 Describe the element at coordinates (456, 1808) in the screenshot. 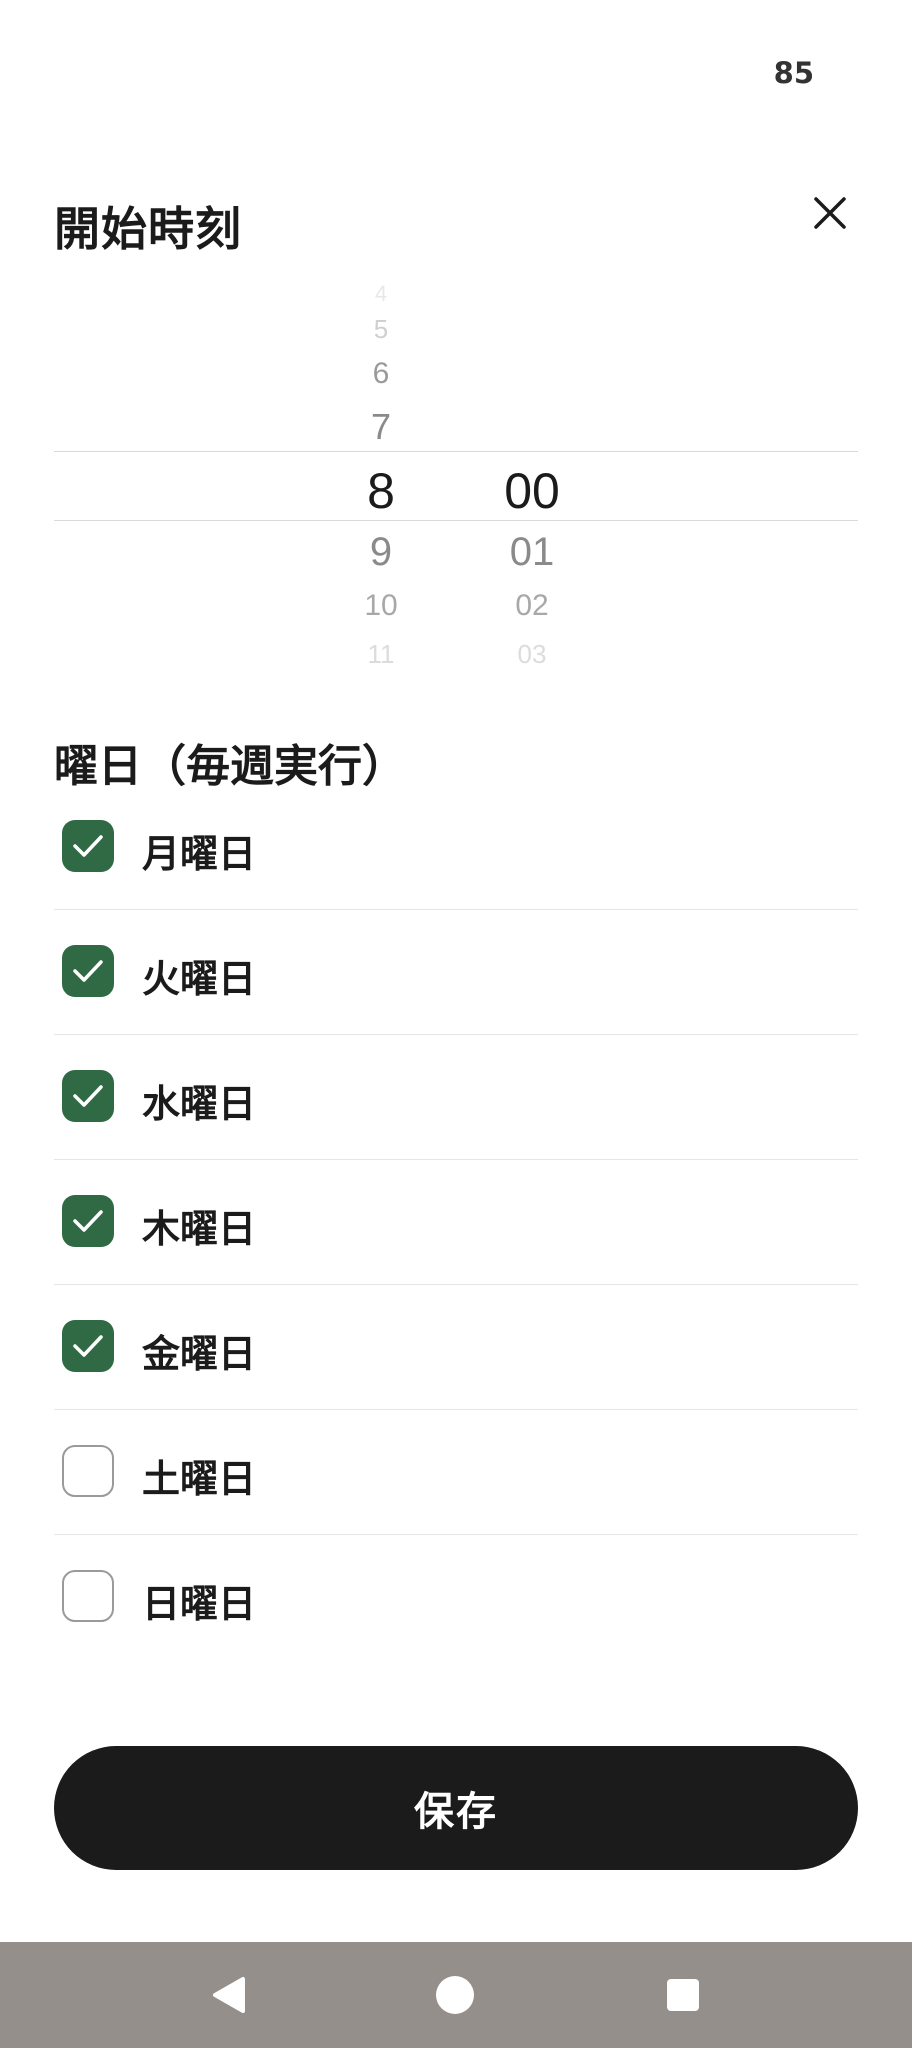

I see `save-button: 保存` at that location.